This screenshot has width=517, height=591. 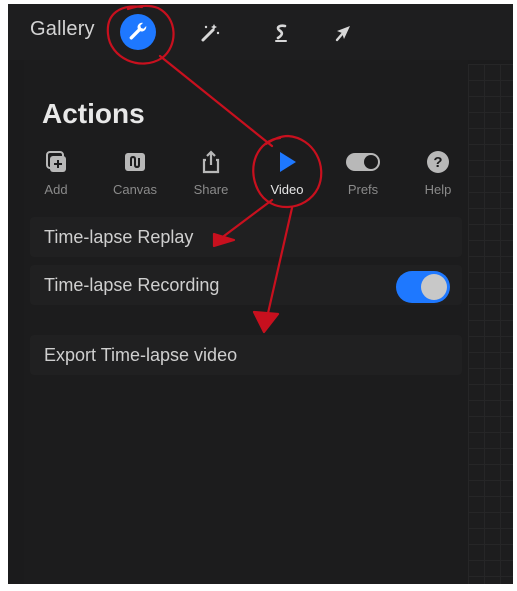 What do you see at coordinates (141, 355) in the screenshot?
I see `export-timelapse-label: Export Time-lapse video` at bounding box center [141, 355].